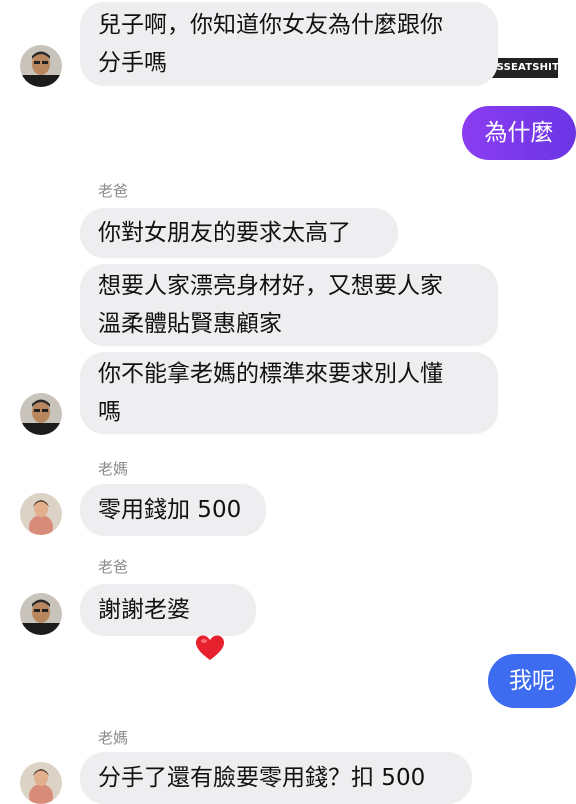  I want to click on message-bubble-incoming: 謝謝老婆, so click(168, 622).